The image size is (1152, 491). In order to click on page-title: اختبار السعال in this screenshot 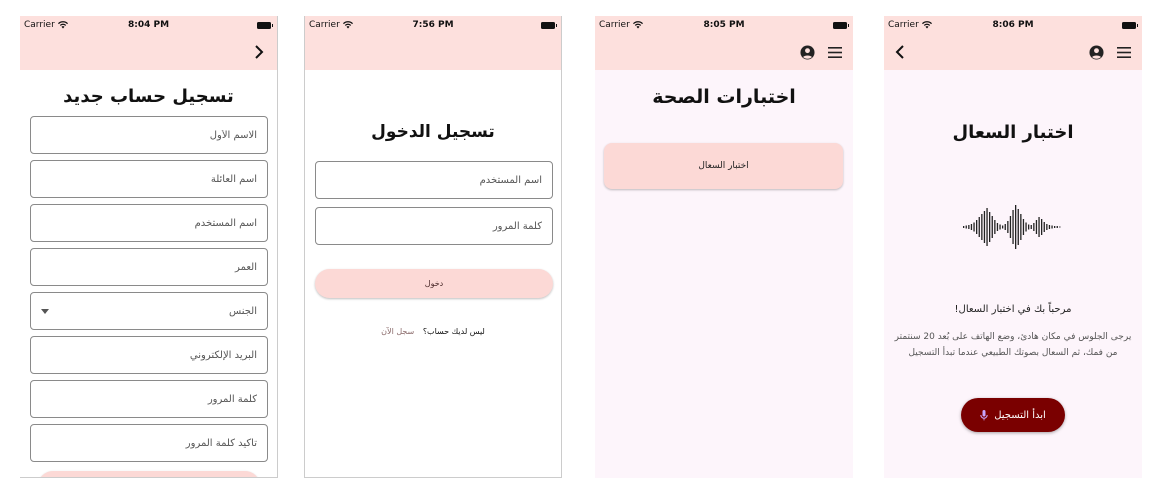, I will do `click(1013, 132)`.